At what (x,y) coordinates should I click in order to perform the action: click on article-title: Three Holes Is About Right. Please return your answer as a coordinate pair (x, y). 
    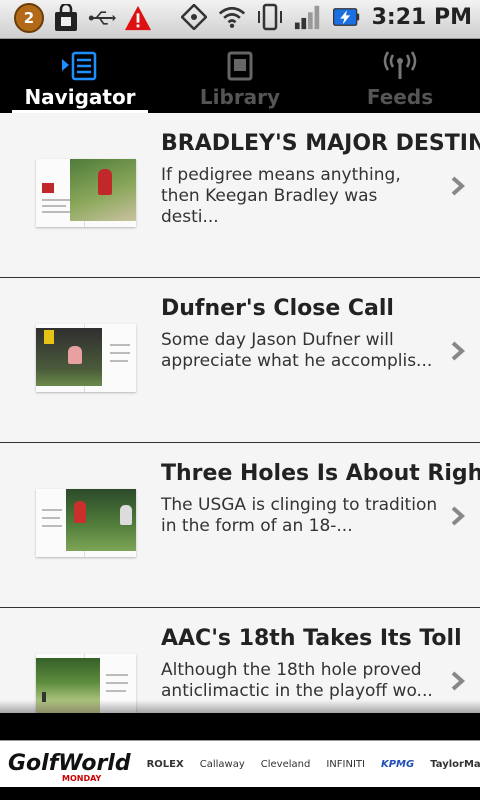
    Looking at the image, I should click on (320, 473).